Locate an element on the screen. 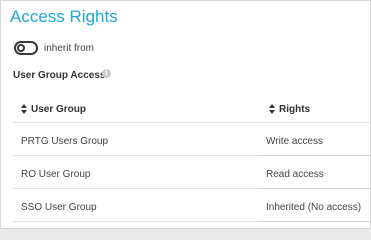 The width and height of the screenshot is (371, 240). table-row-rights: Inherited (No access) is located at coordinates (313, 207).